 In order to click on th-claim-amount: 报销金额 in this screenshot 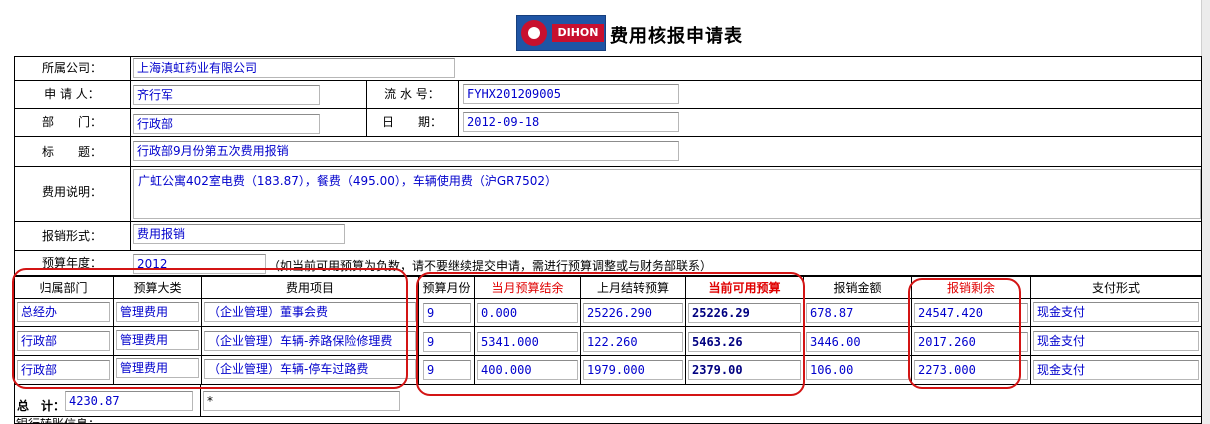, I will do `click(857, 288)`.